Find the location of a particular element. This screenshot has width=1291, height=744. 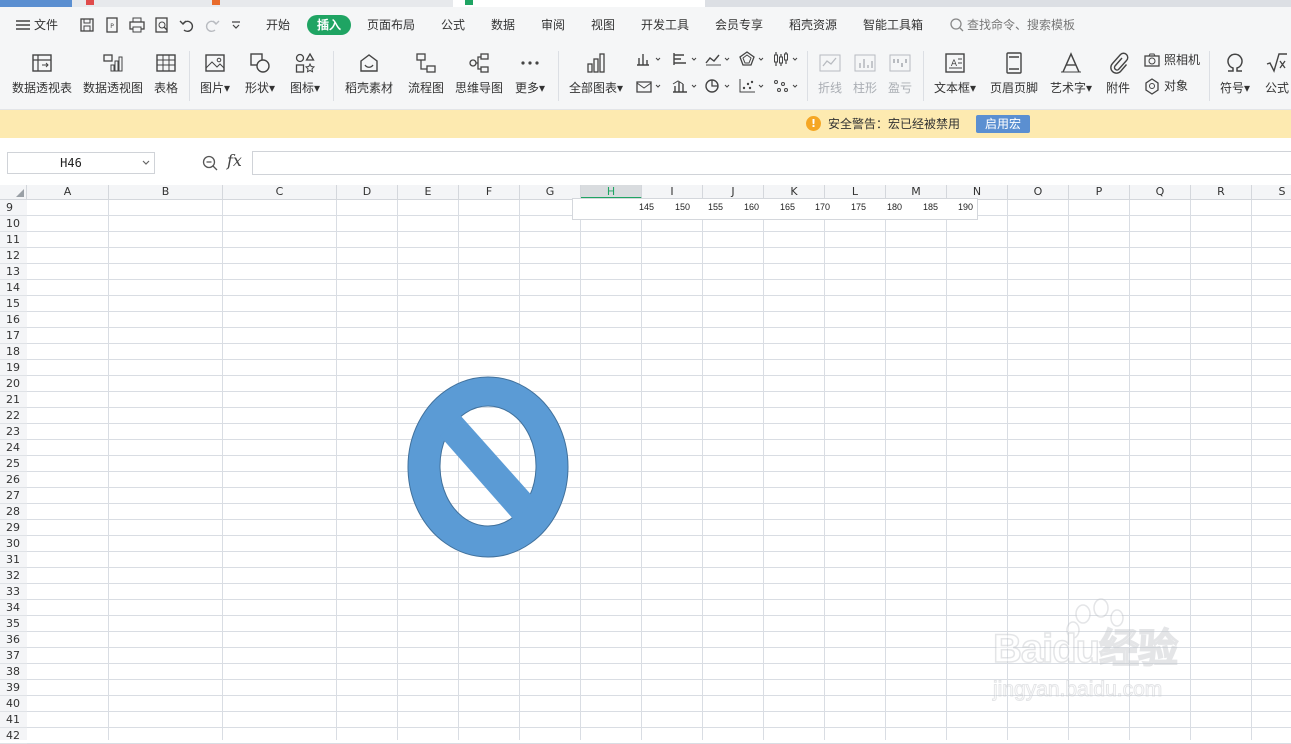

tab-smart-toolbox: 智能工具箱 is located at coordinates (893, 25).